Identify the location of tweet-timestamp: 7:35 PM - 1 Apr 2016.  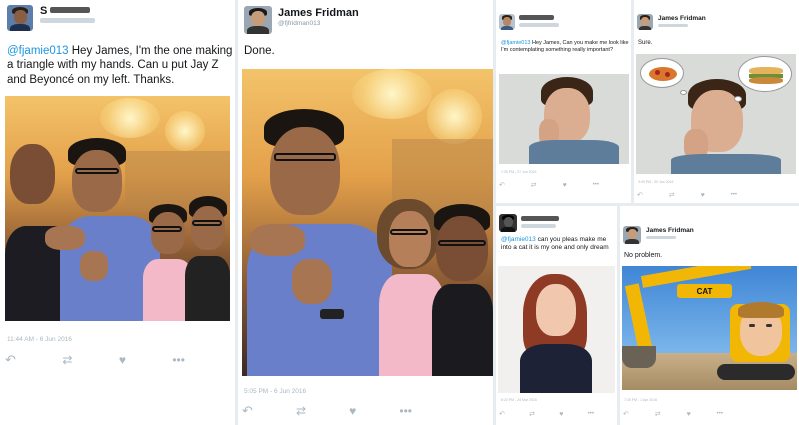
(640, 400).